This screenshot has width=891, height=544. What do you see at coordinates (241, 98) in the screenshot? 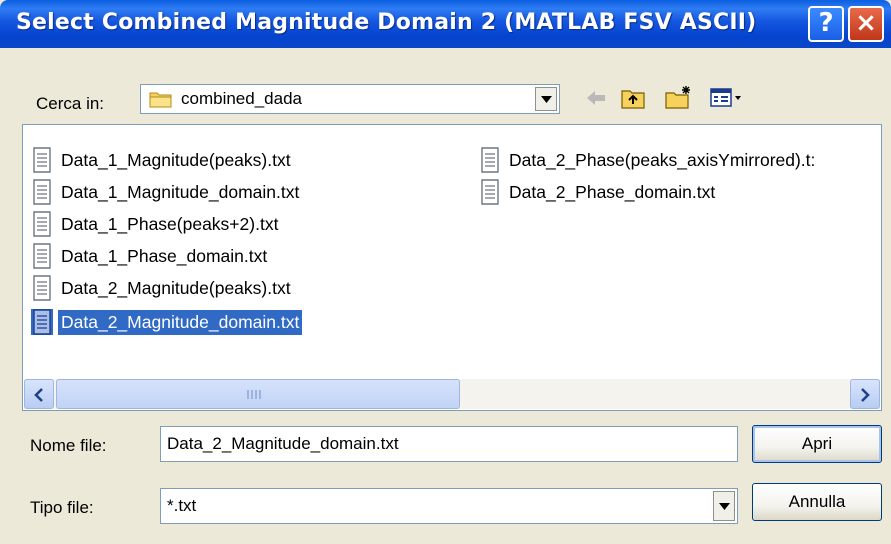
I see `lookin-folder-name: combined_dada` at bounding box center [241, 98].